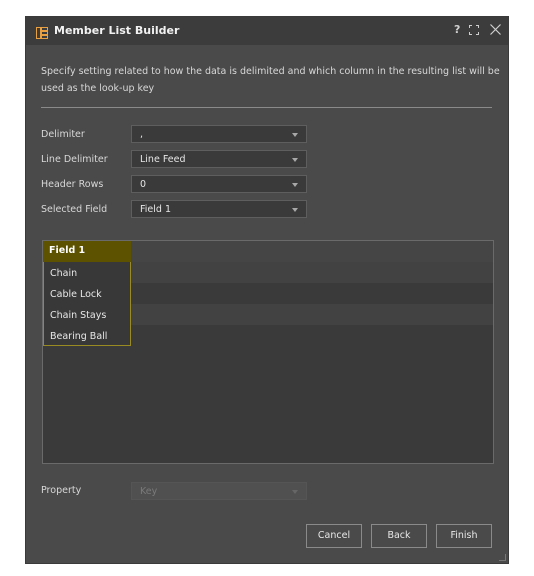  What do you see at coordinates (63, 273) in the screenshot?
I see `table-row: Chain` at bounding box center [63, 273].